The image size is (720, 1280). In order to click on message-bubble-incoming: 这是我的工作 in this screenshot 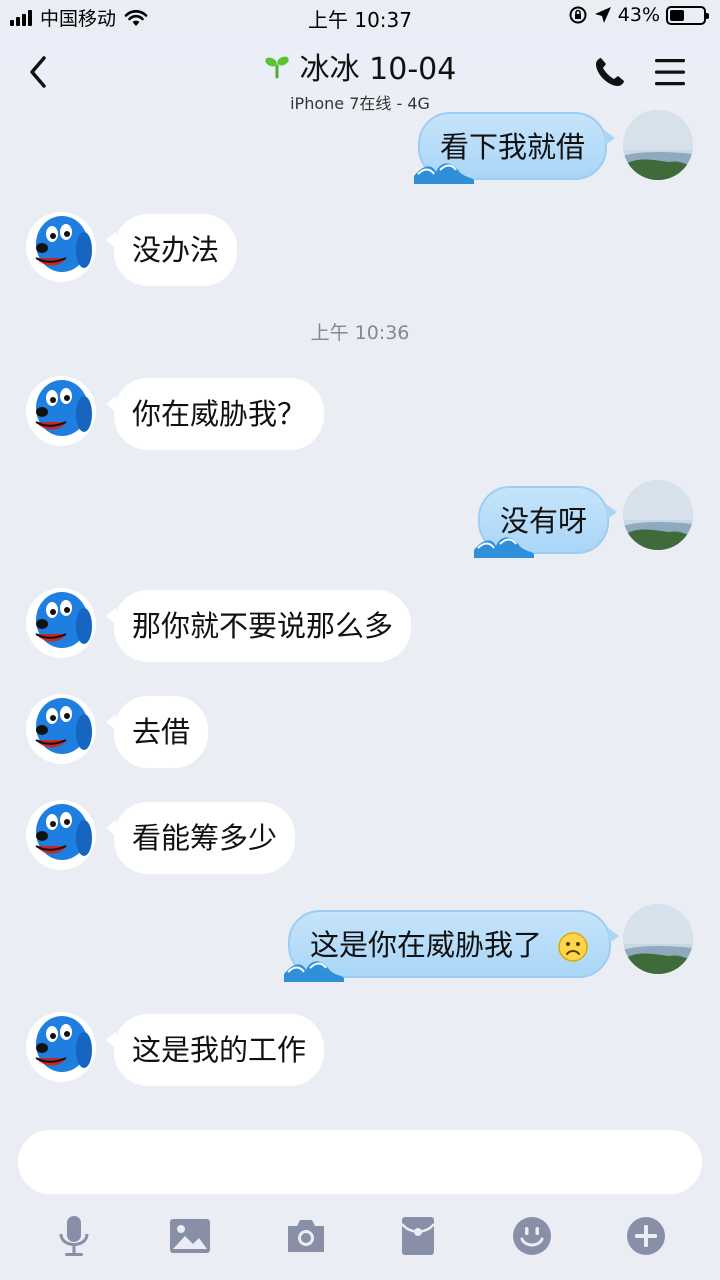, I will do `click(215, 1050)`.